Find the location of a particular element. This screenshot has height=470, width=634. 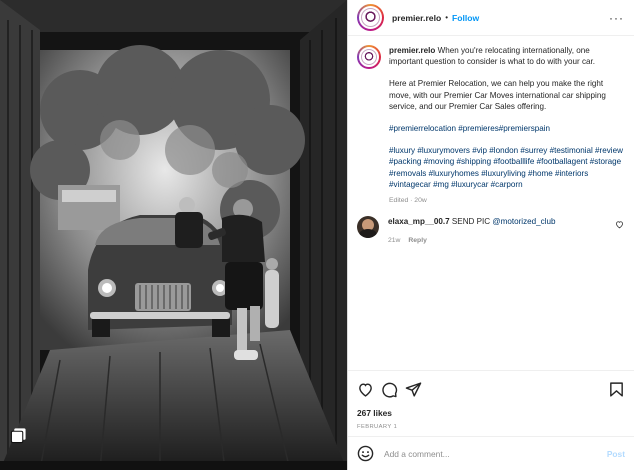

comment-input is located at coordinates (495, 453).